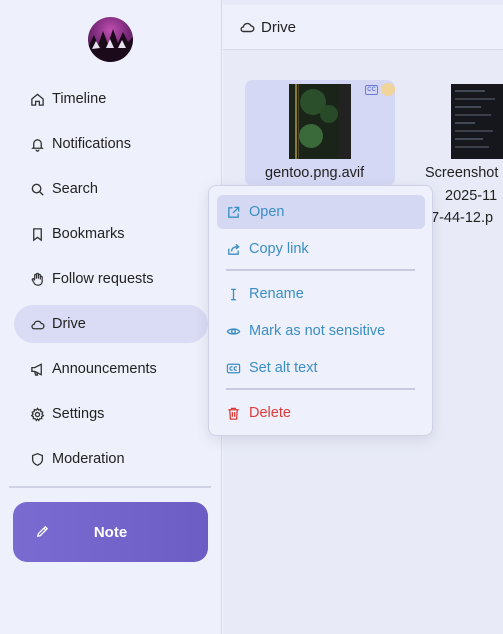  What do you see at coordinates (37, 234) in the screenshot?
I see `bookmark-icon` at bounding box center [37, 234].